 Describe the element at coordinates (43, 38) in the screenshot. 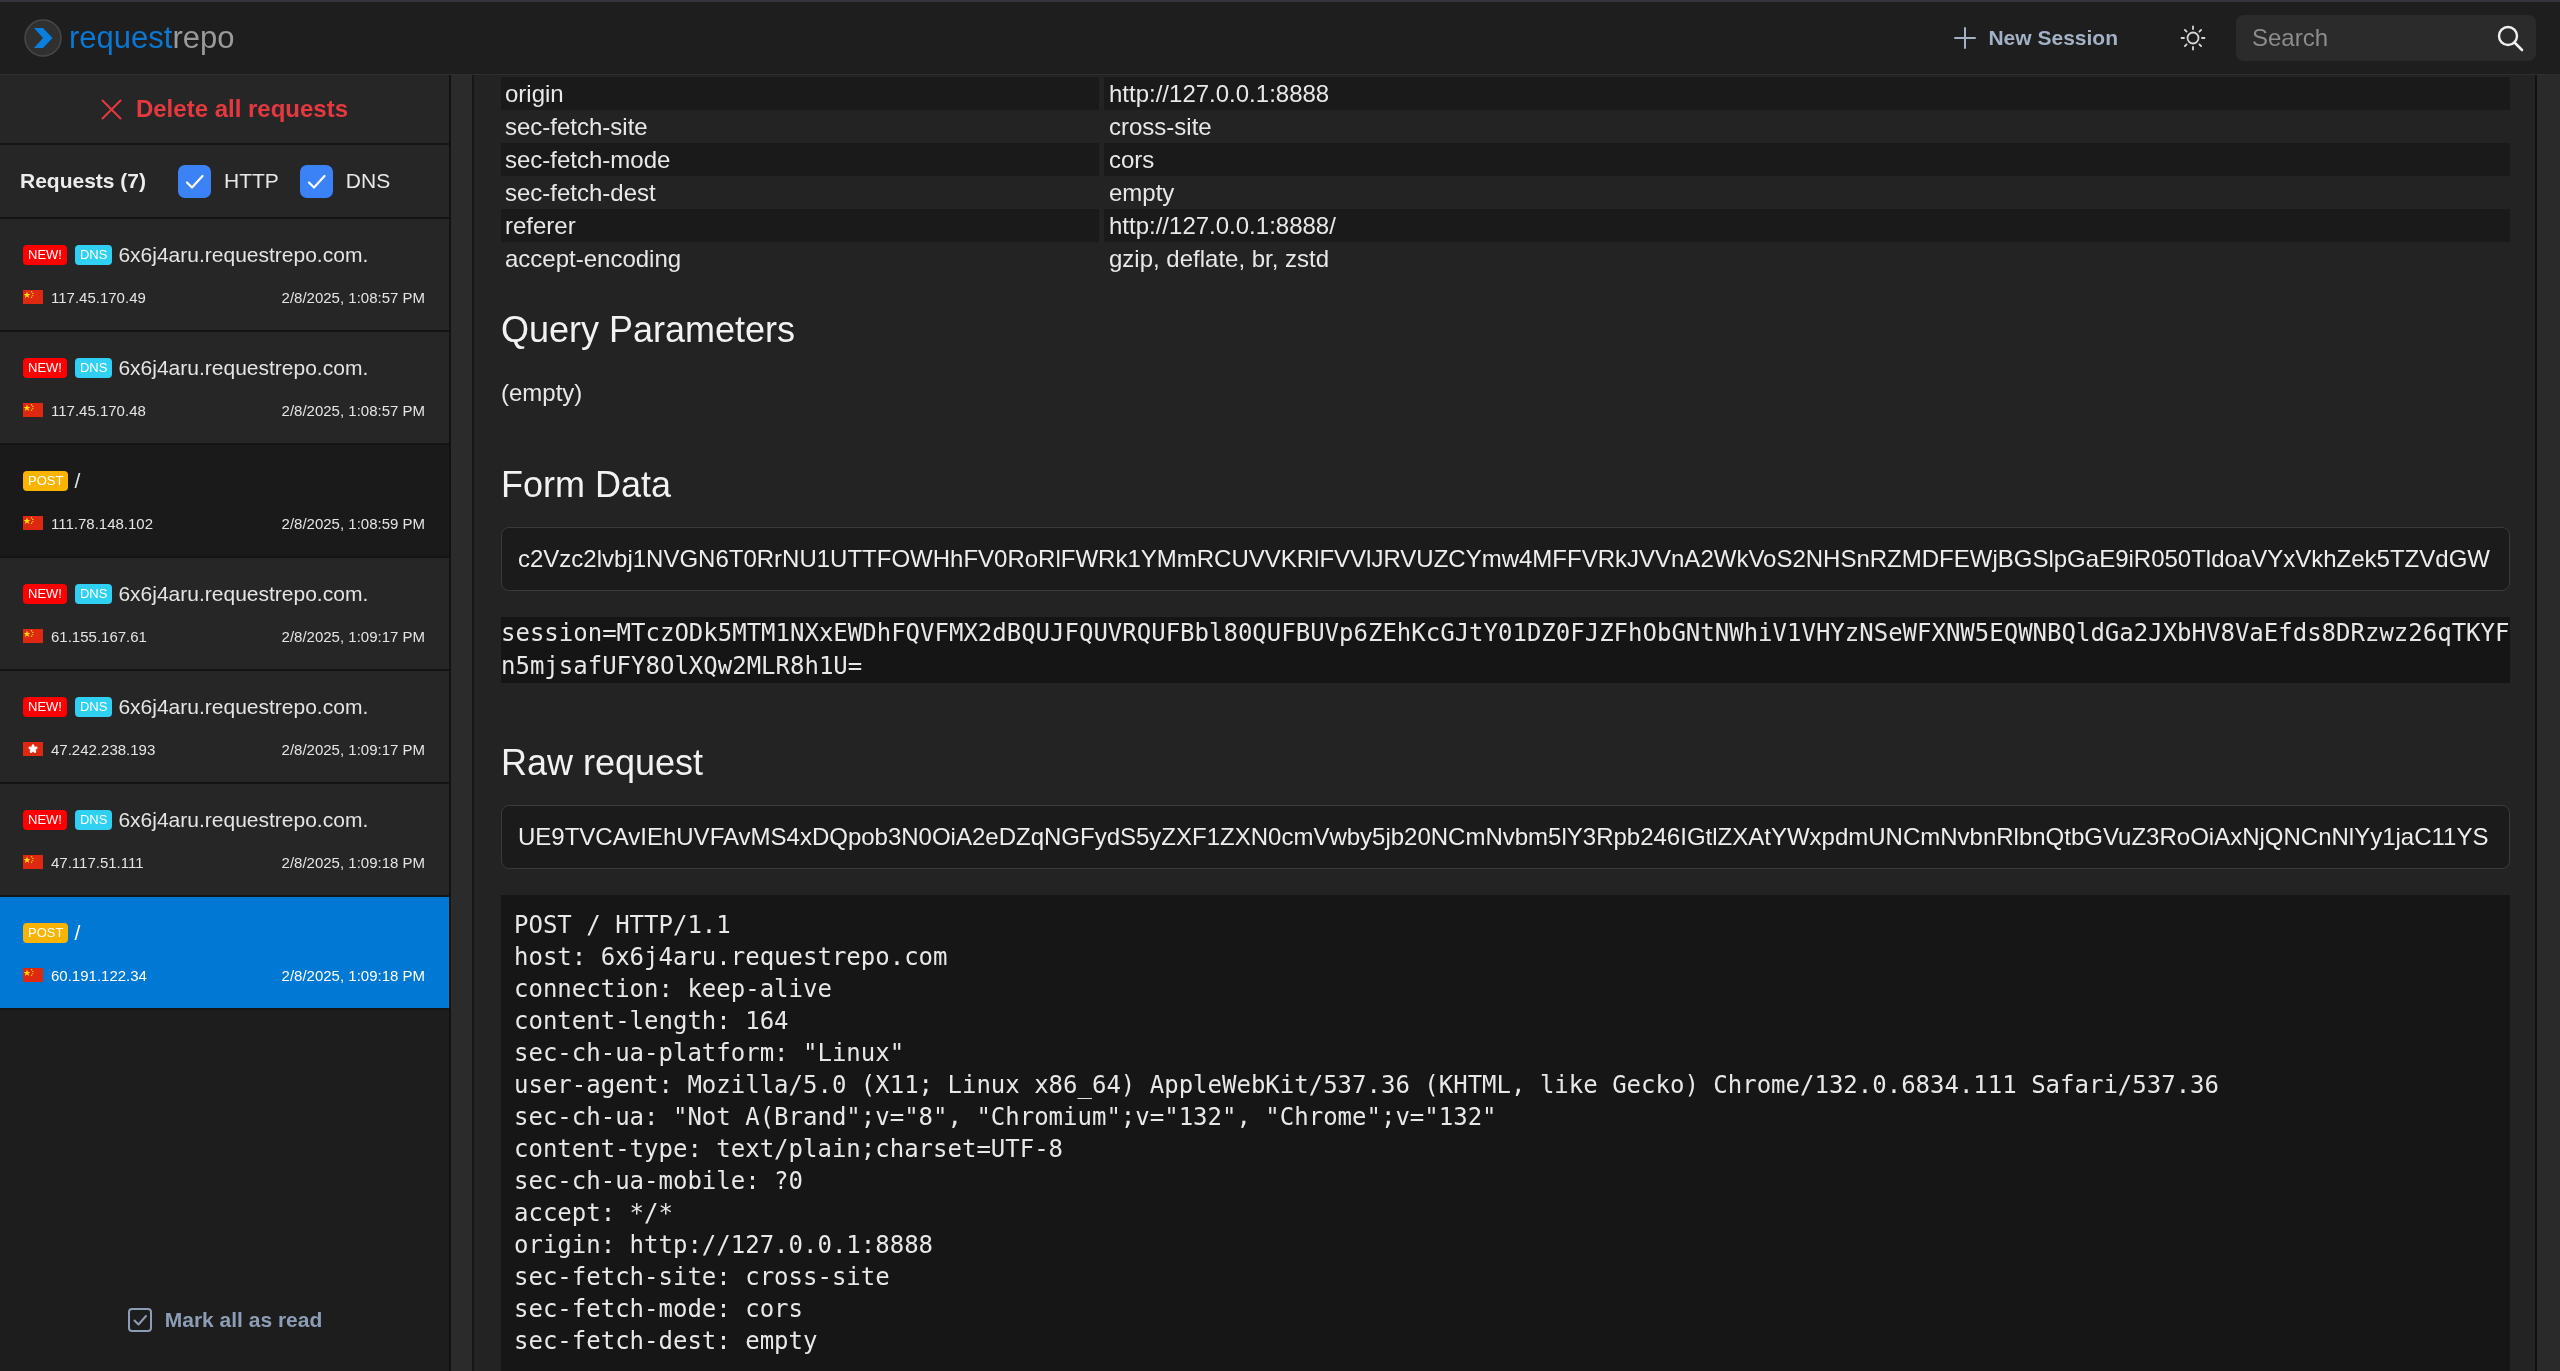

I see `logo-icon` at that location.